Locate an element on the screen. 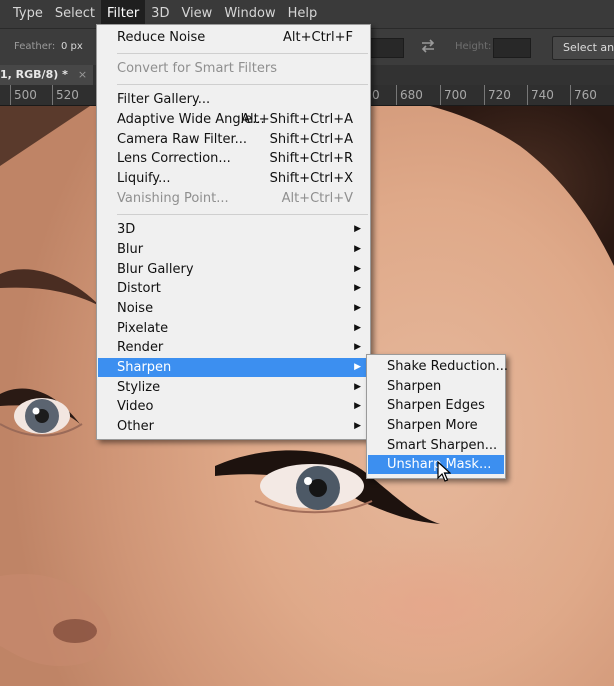 The width and height of the screenshot is (614, 686). menu-item-convert-for-smart-filters: Convert for Smart Filters is located at coordinates (233, 68).